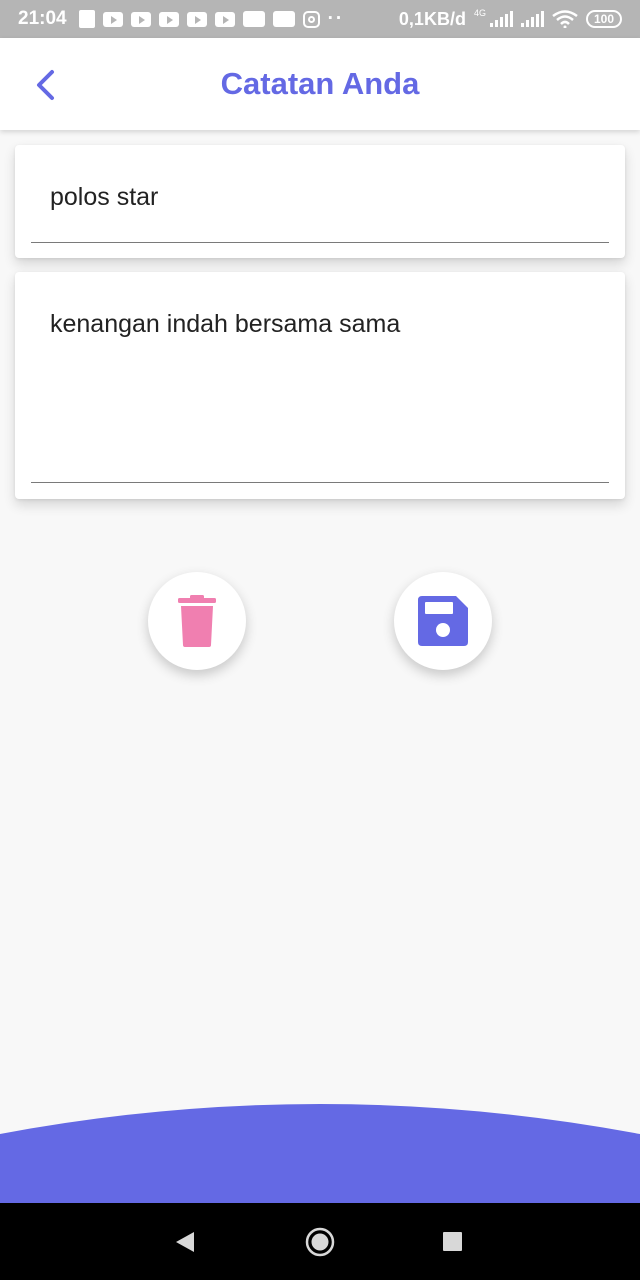 This screenshot has width=640, height=1280. I want to click on bottom-wave-decoration, so click(320, 1154).